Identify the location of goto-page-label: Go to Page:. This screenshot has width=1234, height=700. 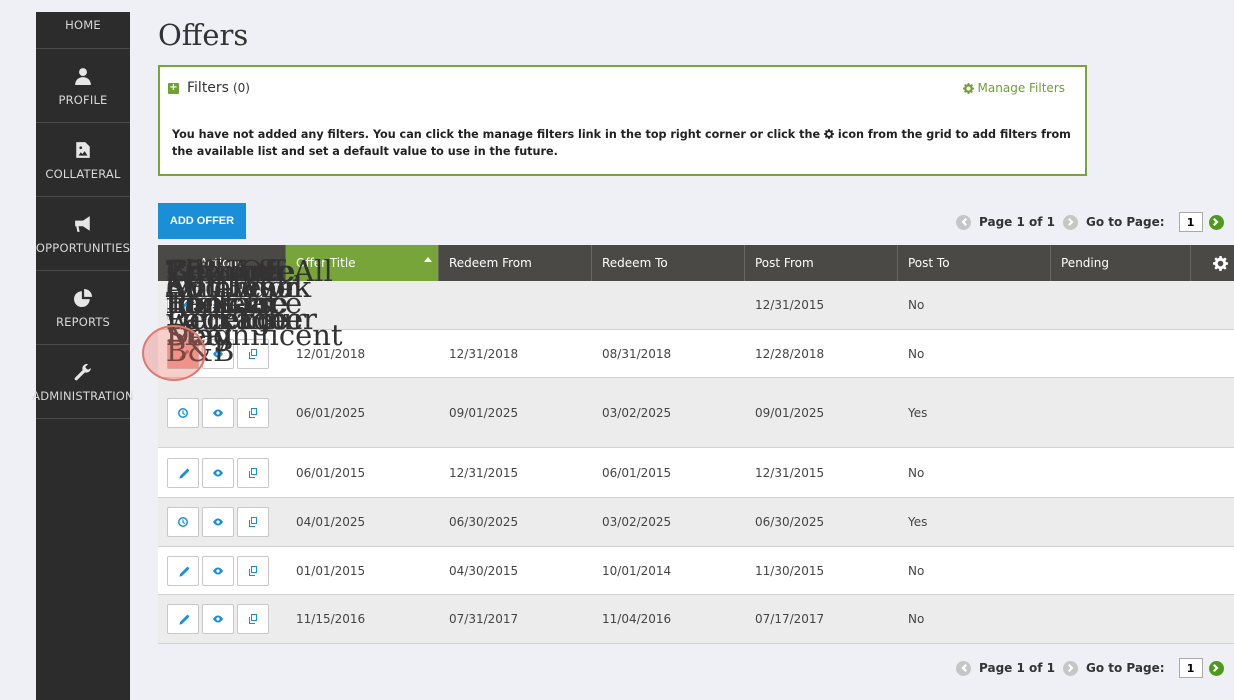
(1125, 222).